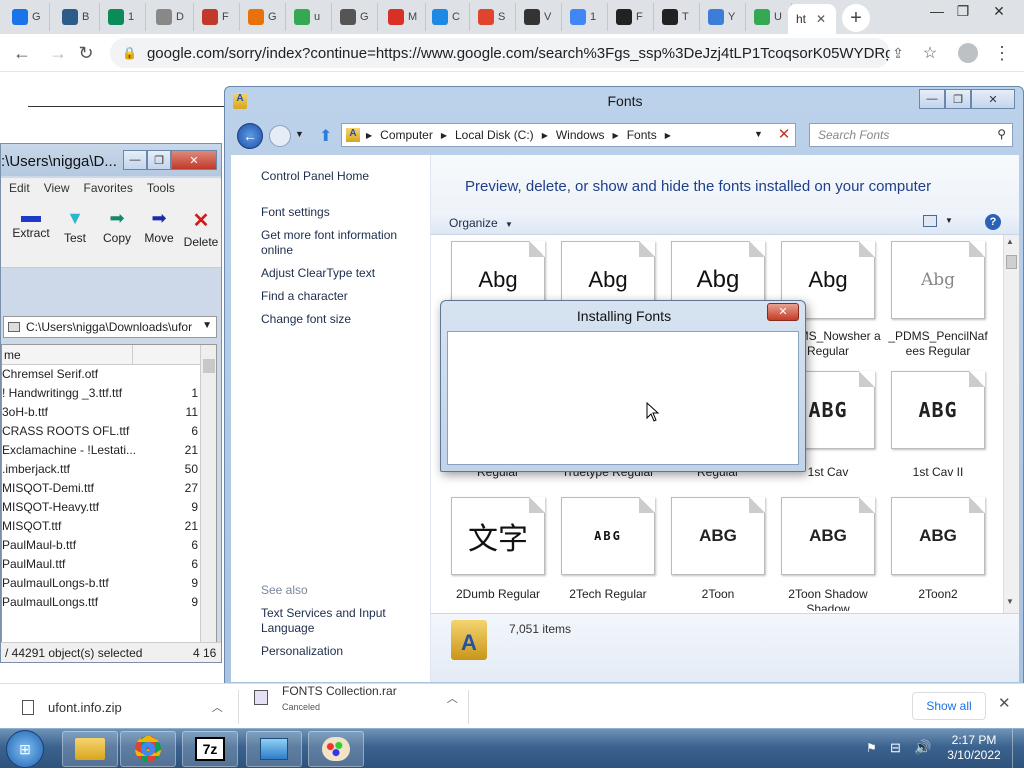  What do you see at coordinates (109, 545) in the screenshot?
I see `table-row: PaulMaul-b.ttf 6` at bounding box center [109, 545].